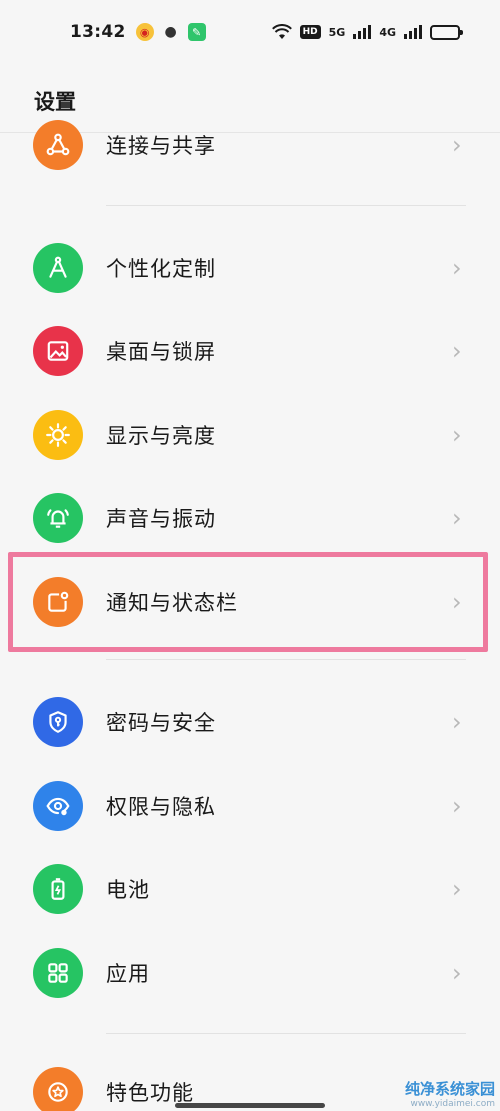  What do you see at coordinates (250, 1105) in the screenshot?
I see `home-indicator` at bounding box center [250, 1105].